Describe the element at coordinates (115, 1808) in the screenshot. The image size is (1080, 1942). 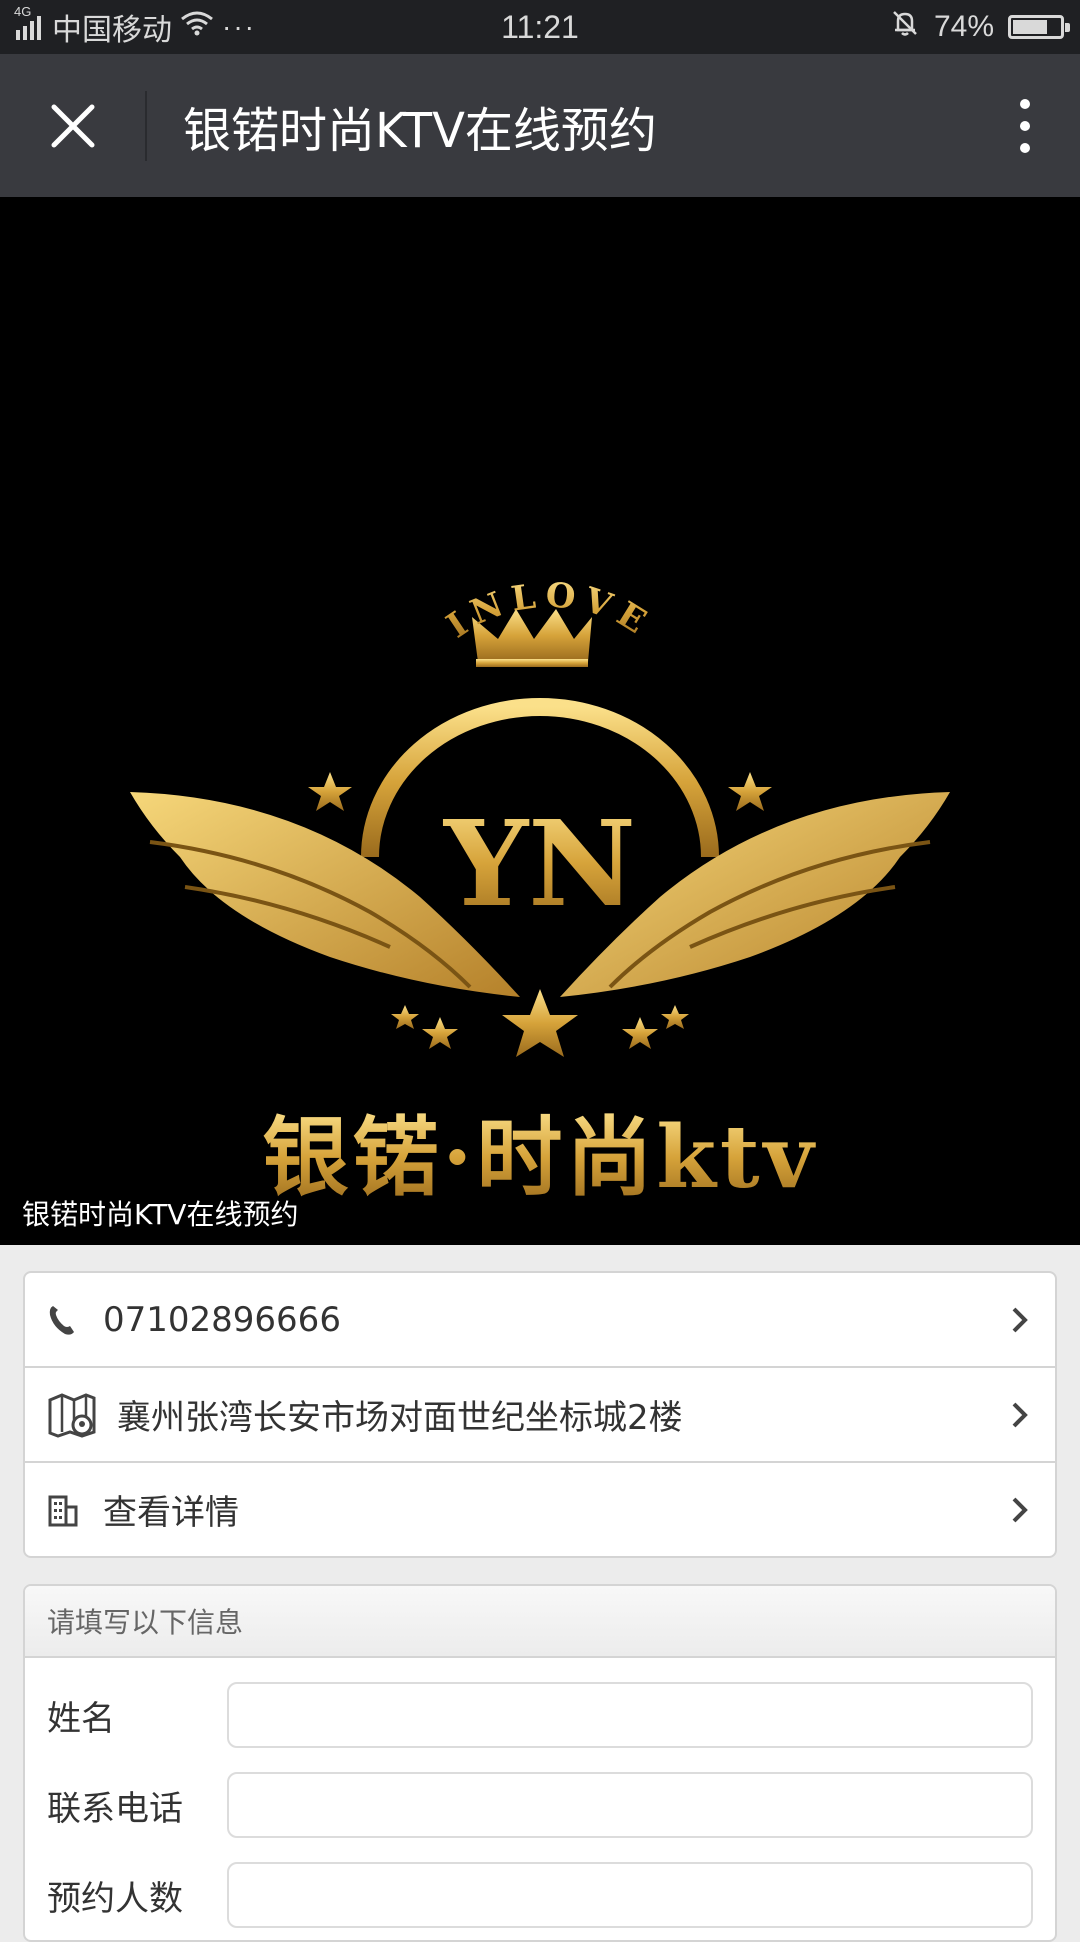
I see `phone-label: 联系电话` at that location.